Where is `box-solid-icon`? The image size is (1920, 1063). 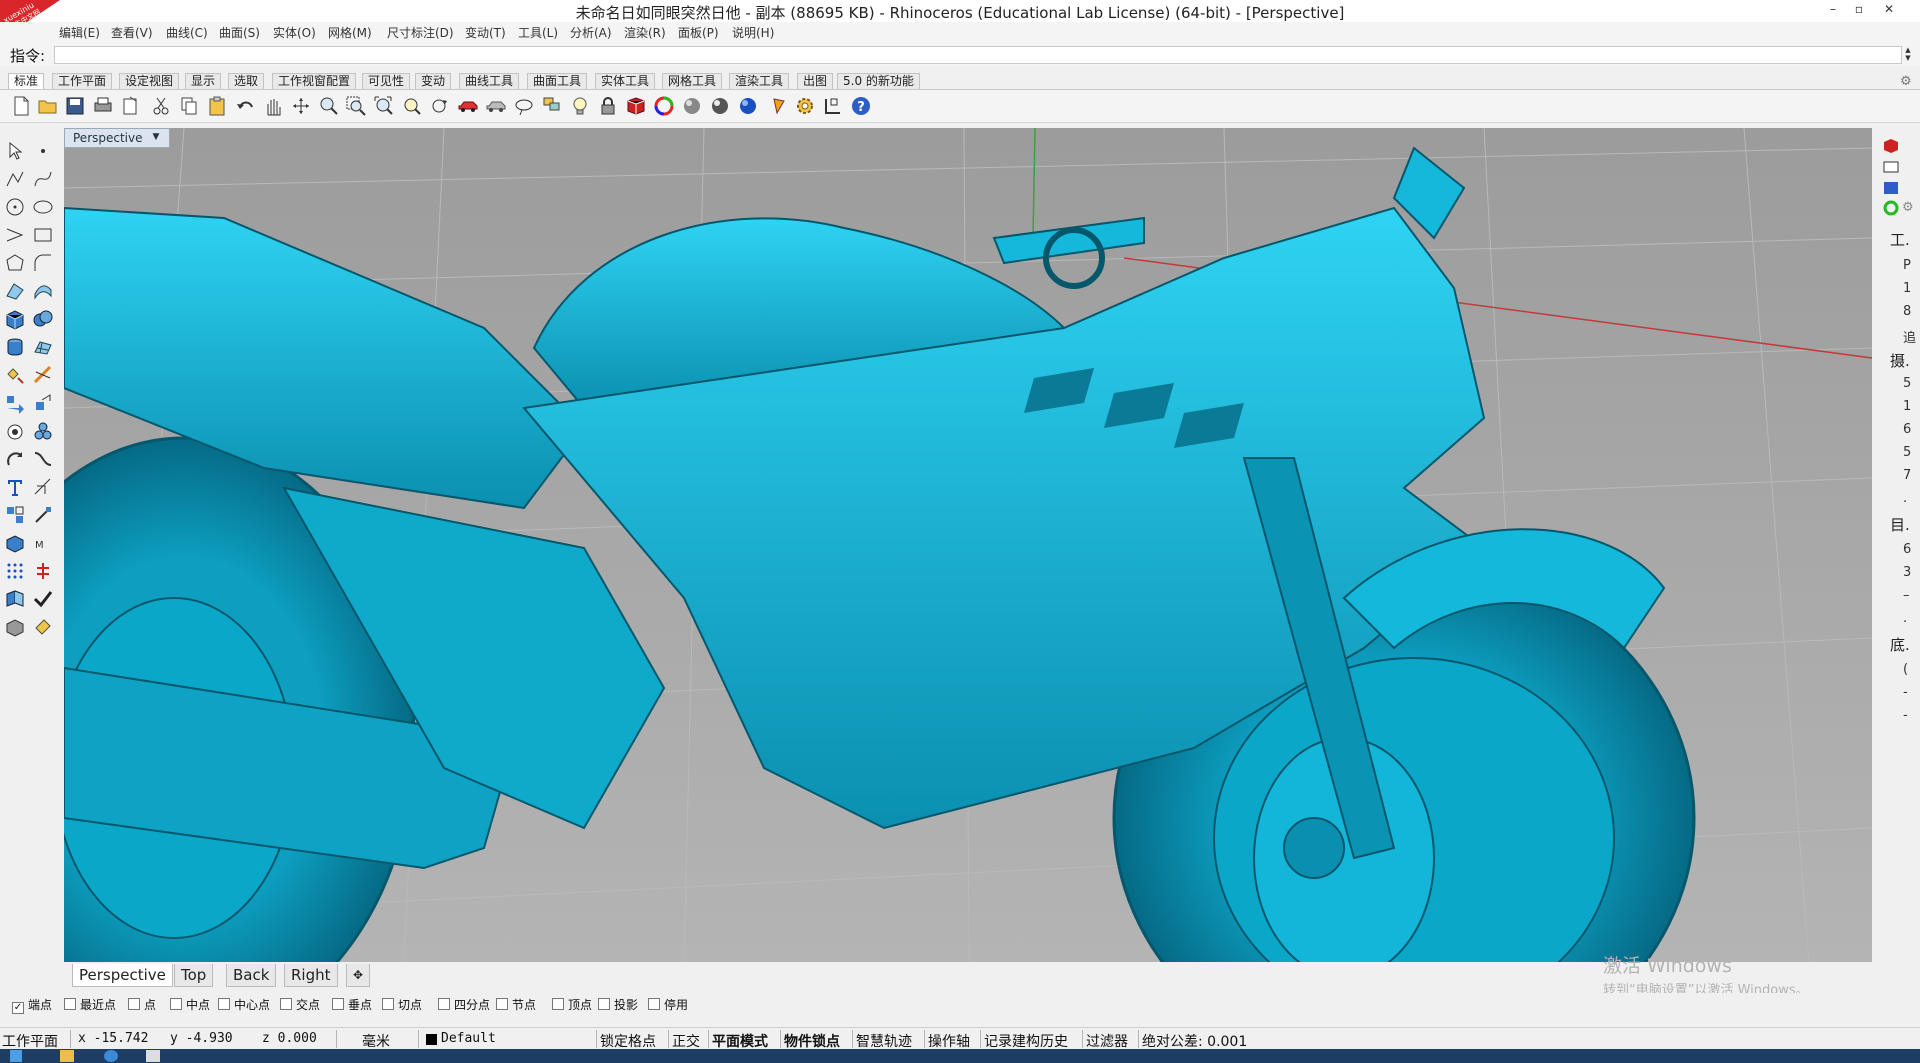
box-solid-icon is located at coordinates (15, 319).